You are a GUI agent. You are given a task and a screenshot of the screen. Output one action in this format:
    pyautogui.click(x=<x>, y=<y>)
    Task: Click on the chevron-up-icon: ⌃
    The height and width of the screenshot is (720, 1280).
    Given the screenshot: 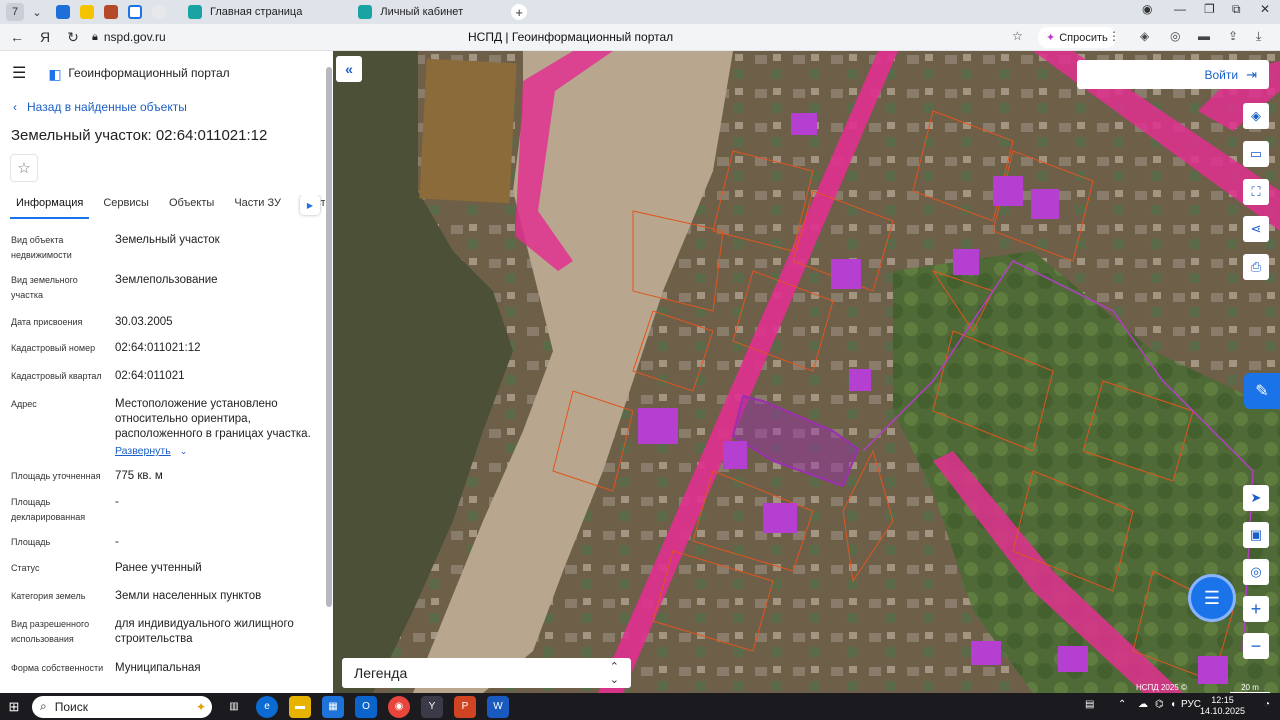 What is the action you would take?
    pyautogui.click(x=1122, y=704)
    